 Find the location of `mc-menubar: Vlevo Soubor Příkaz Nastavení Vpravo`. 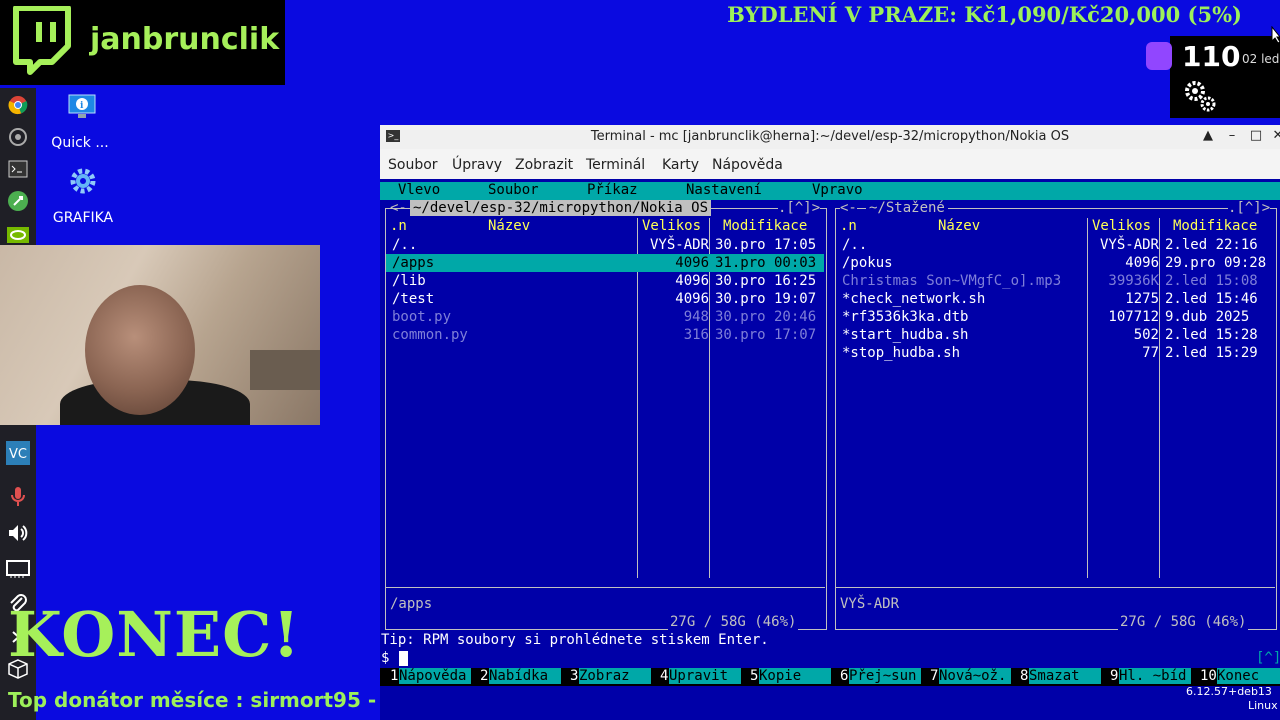

mc-menubar: Vlevo Soubor Příkaz Nastavení Vpravo is located at coordinates (830, 191).